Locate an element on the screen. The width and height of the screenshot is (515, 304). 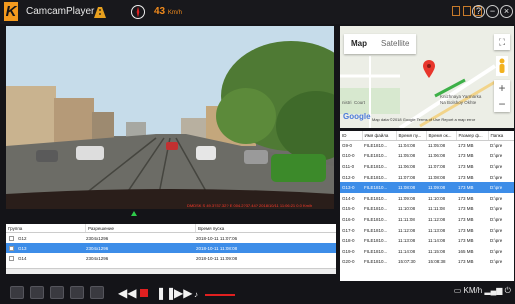
col-header-group: Группа is located at coordinates (46, 228).